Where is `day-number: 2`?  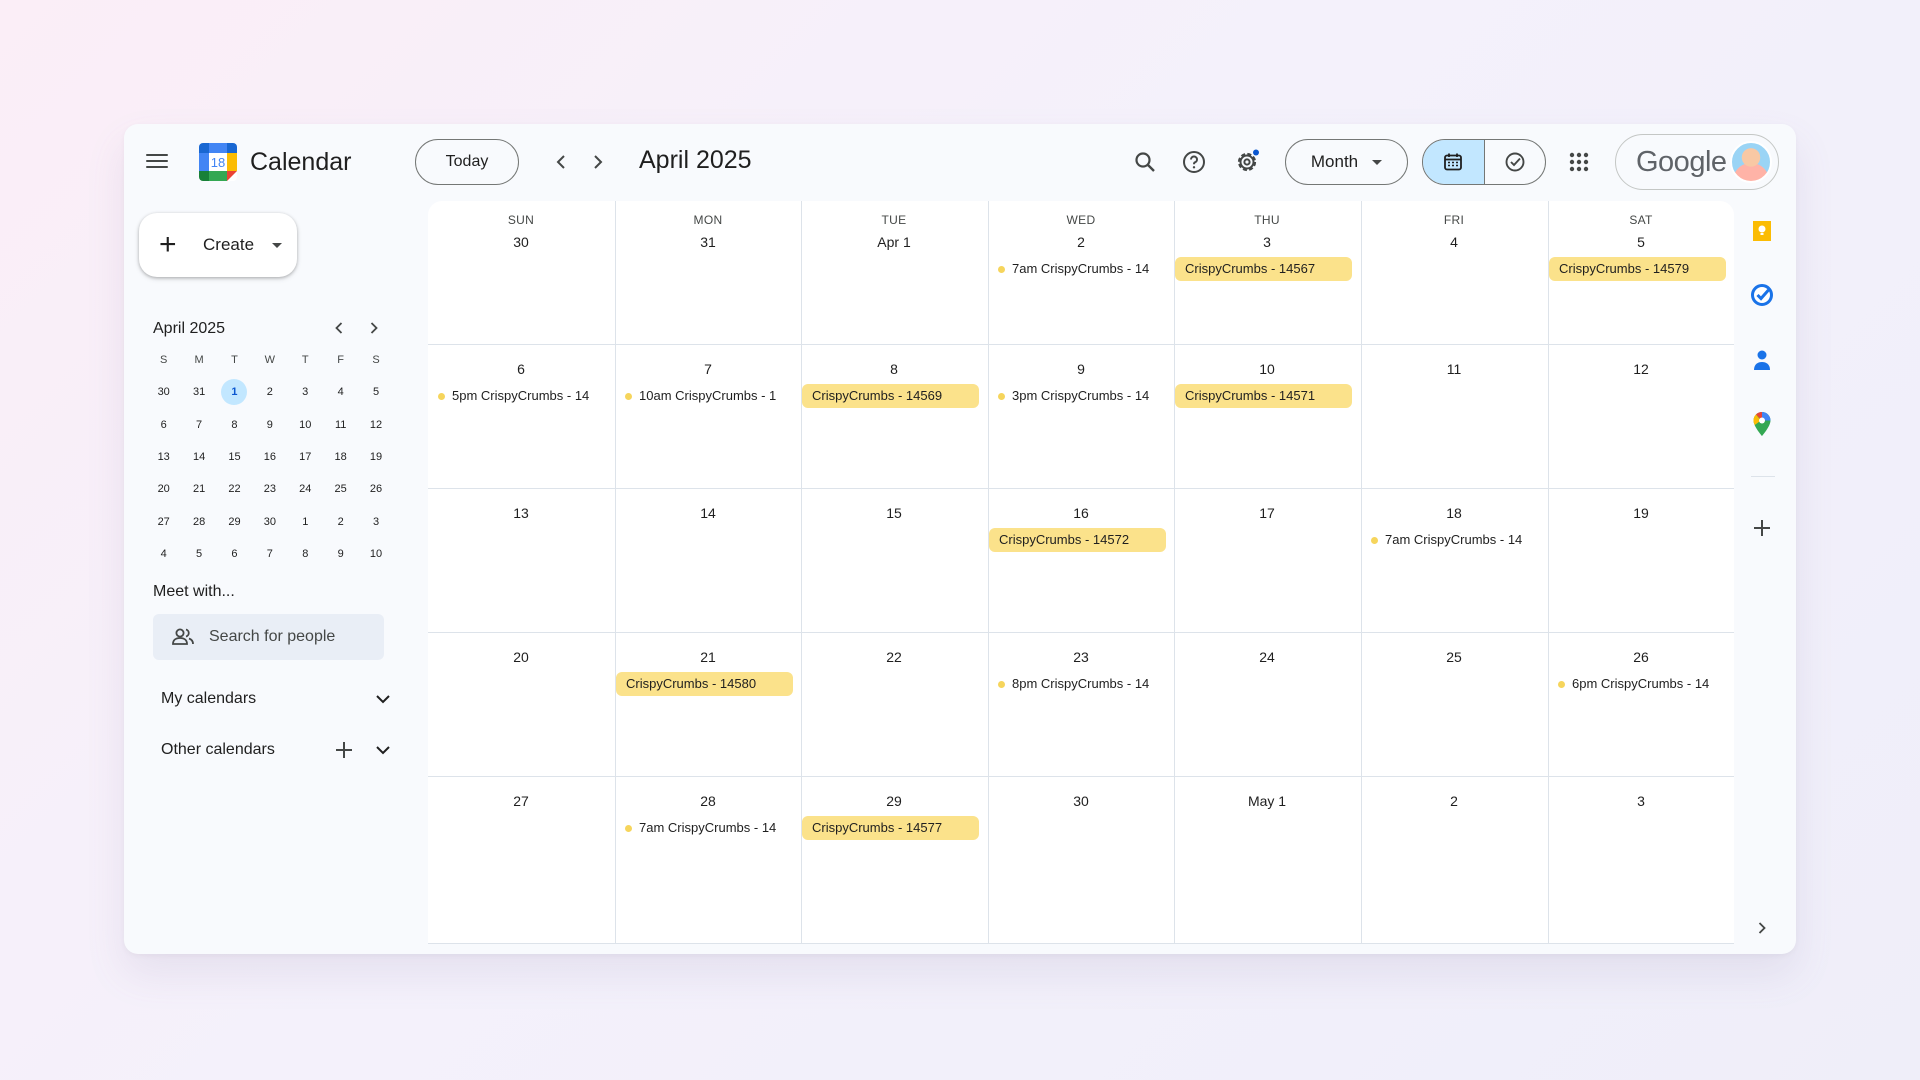 day-number: 2 is located at coordinates (1081, 242).